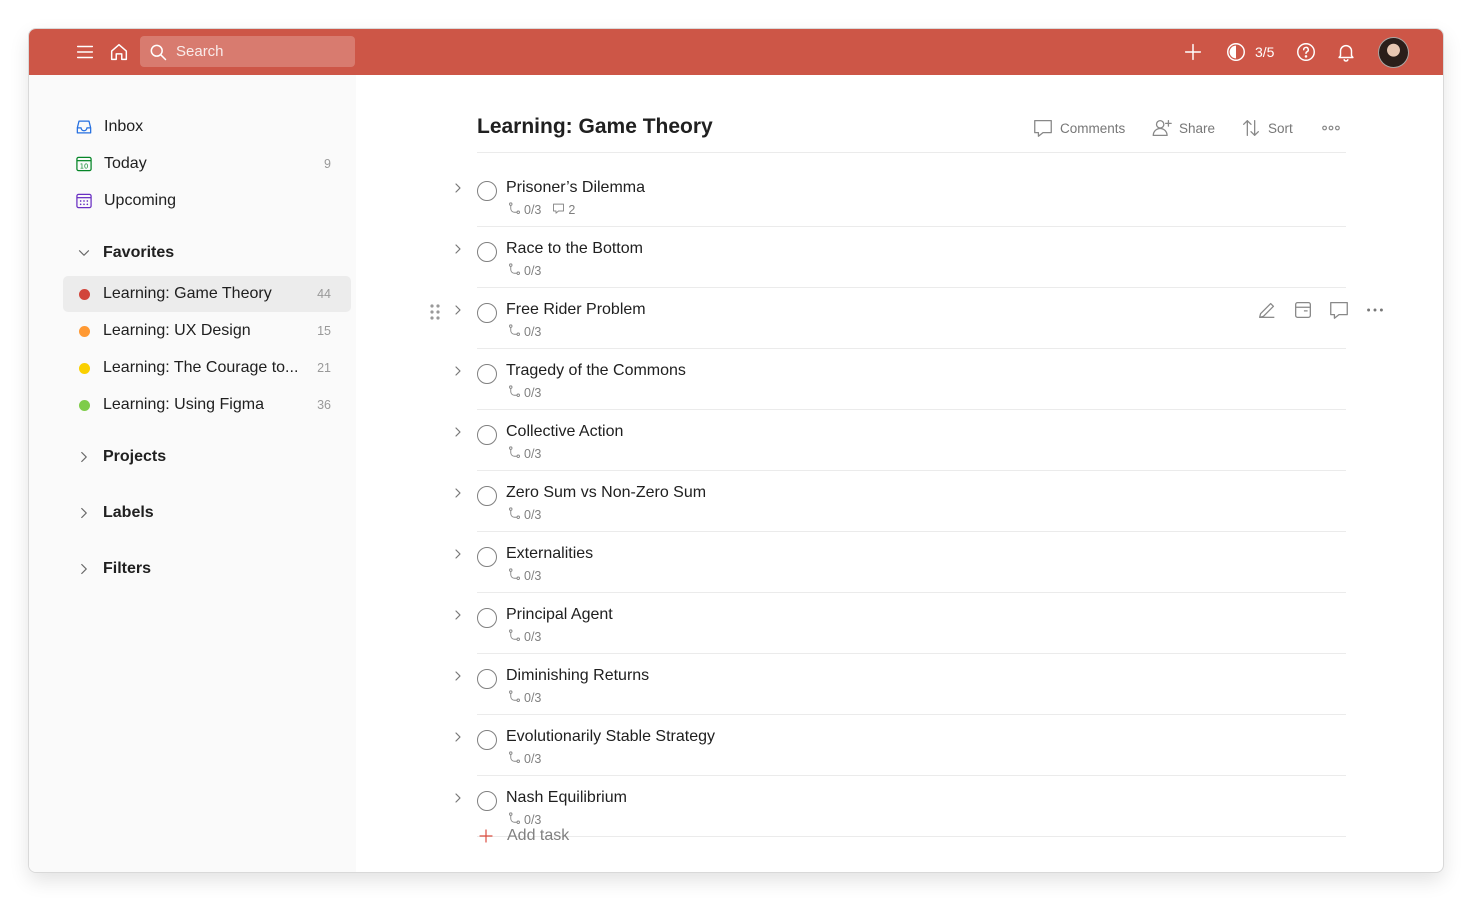 Image resolution: width=1472 pixels, height=908 pixels. I want to click on task-row: Tragedy of the Commons 0/3, so click(896, 379).